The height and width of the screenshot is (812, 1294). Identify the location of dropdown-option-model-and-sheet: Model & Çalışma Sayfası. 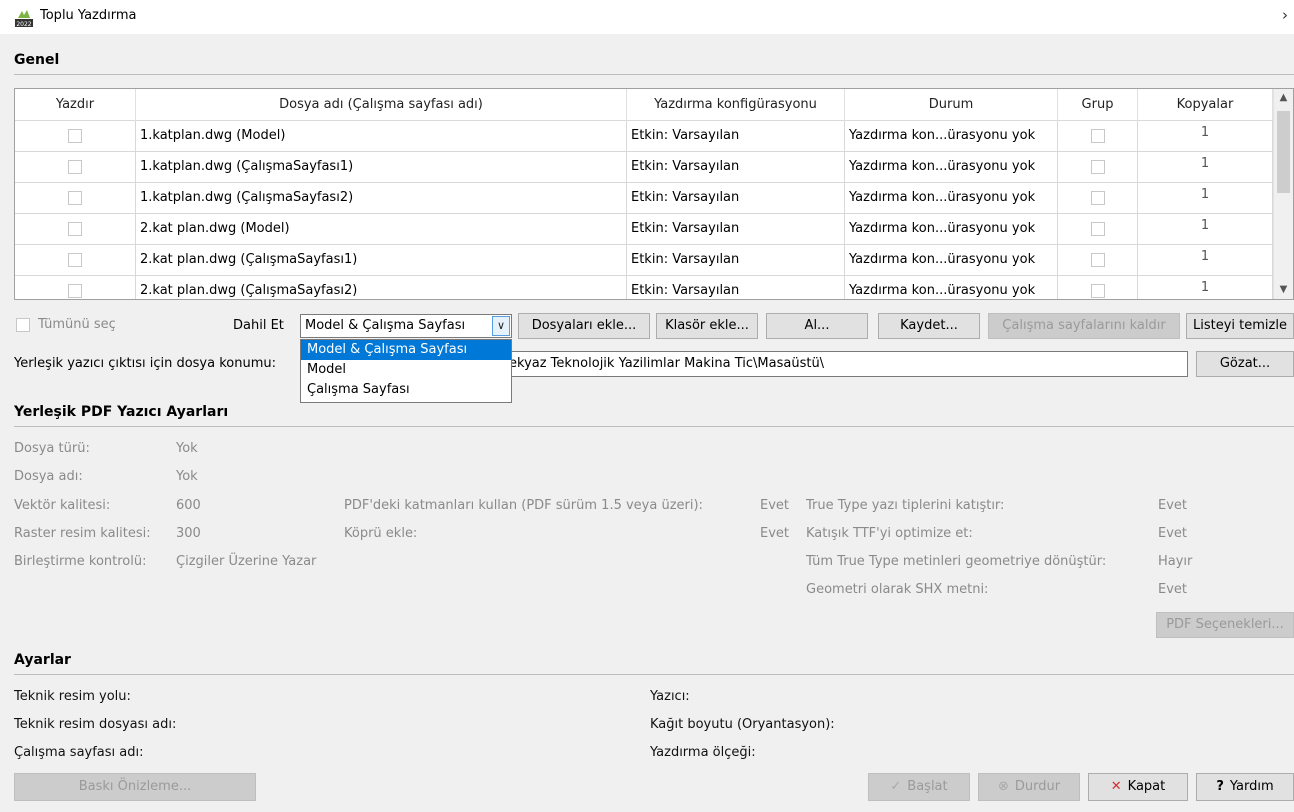
(406, 350).